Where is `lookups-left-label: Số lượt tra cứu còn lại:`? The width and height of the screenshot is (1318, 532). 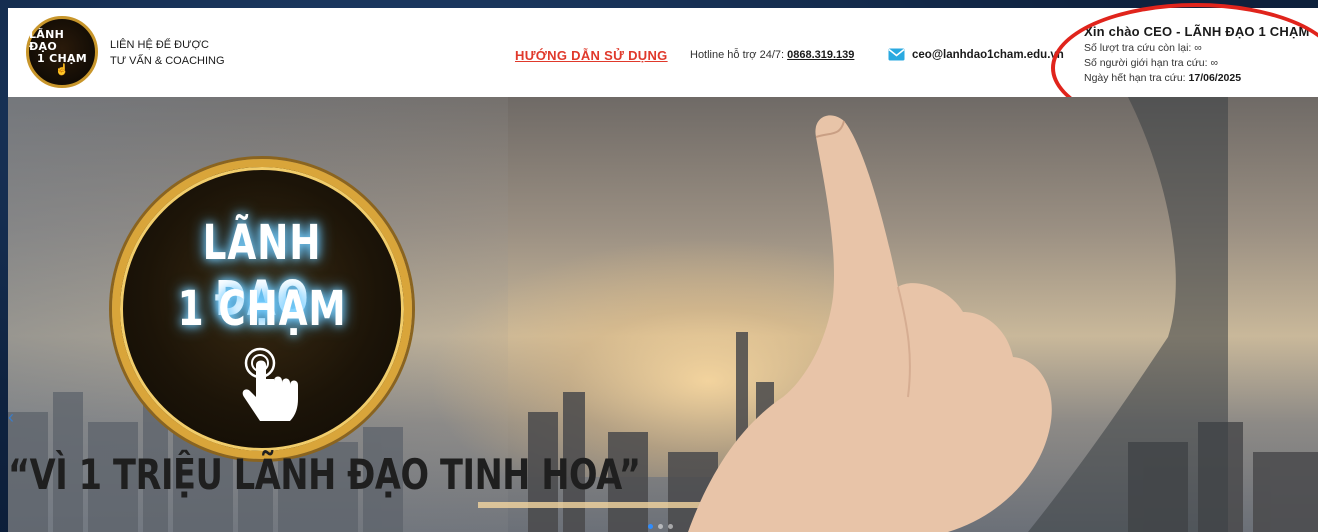 lookups-left-label: Số lượt tra cứu còn lại: is located at coordinates (1138, 48).